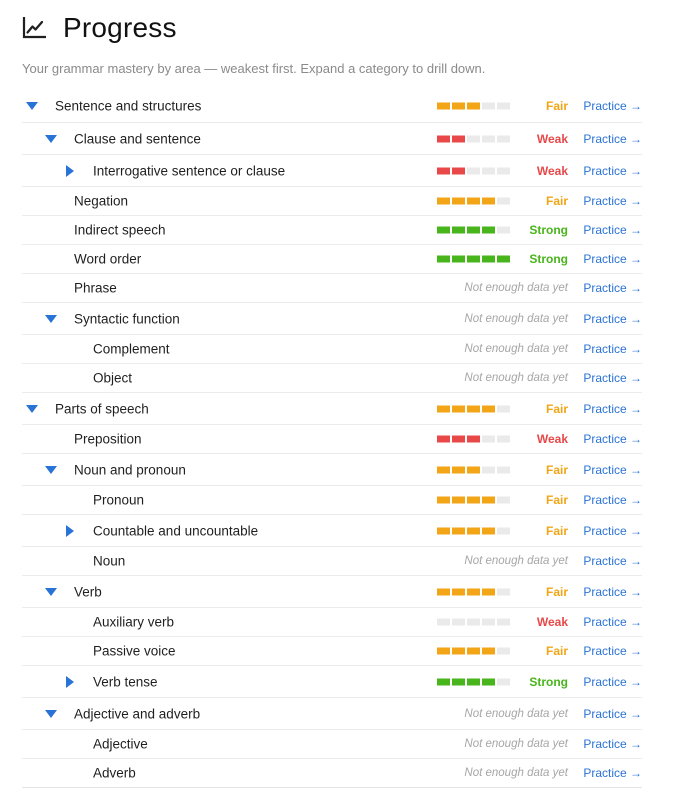 This screenshot has width=676, height=805. What do you see at coordinates (556, 469) in the screenshot?
I see `status-label: Fair` at bounding box center [556, 469].